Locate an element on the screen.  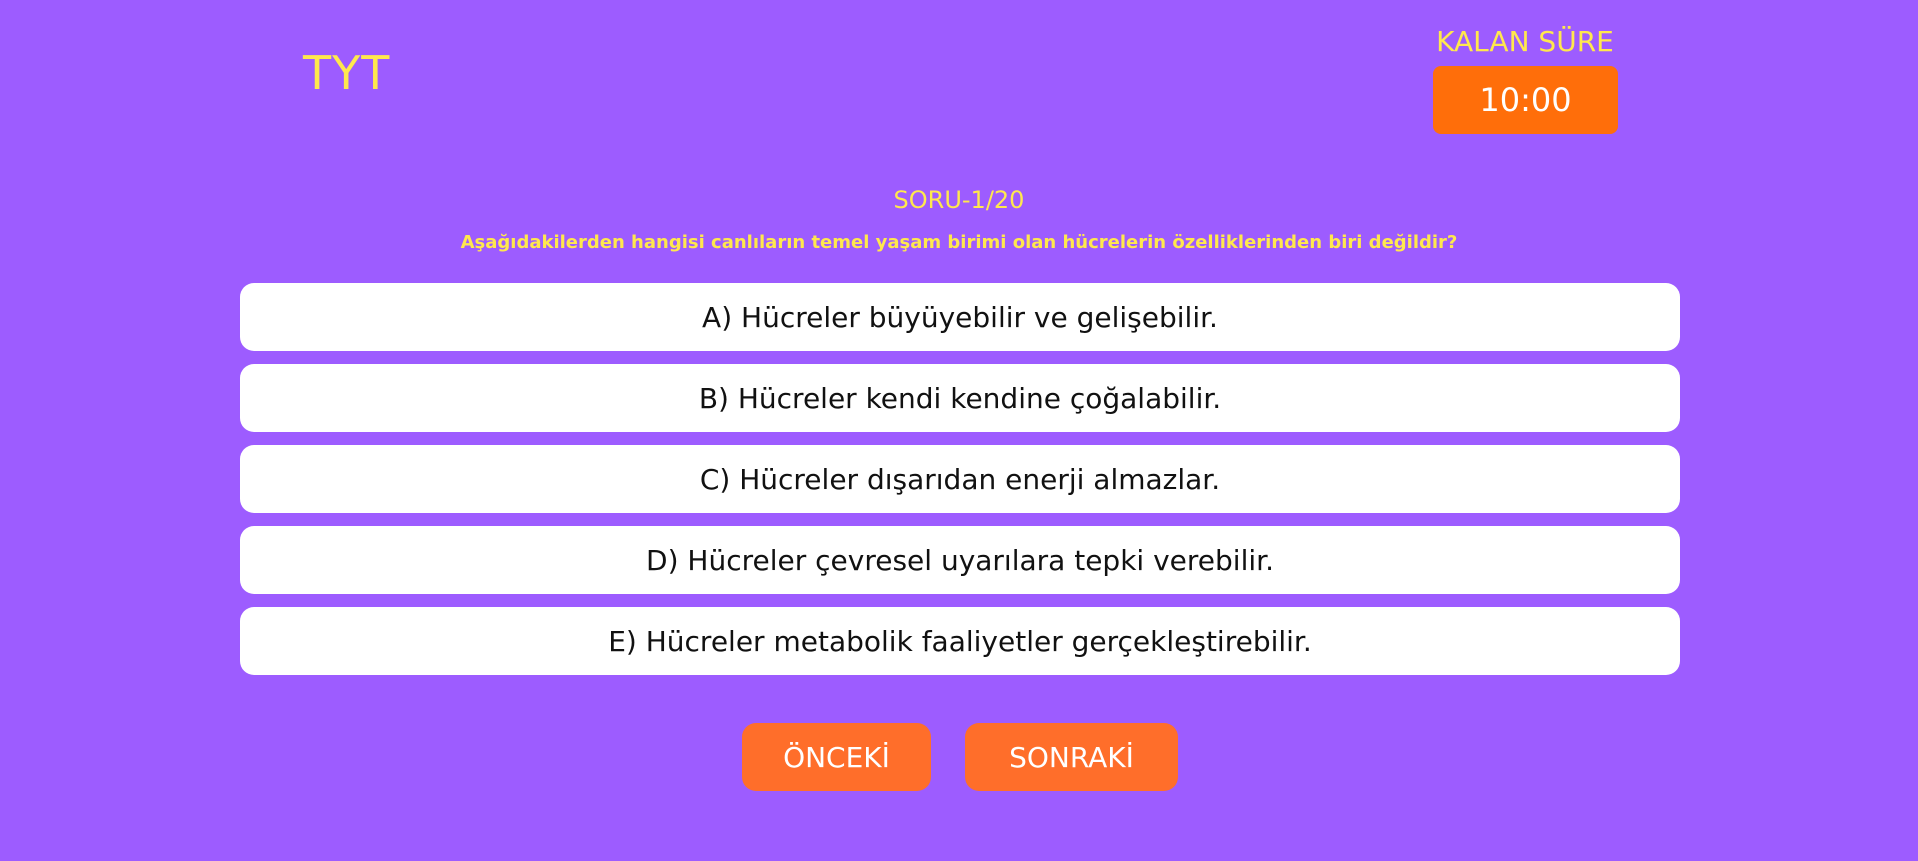
timer-value: 10:00 is located at coordinates (1525, 100).